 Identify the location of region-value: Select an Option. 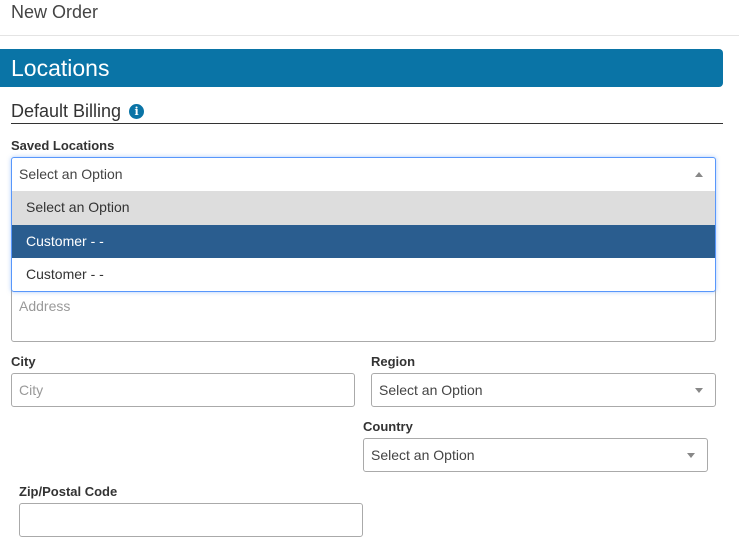
(431, 390).